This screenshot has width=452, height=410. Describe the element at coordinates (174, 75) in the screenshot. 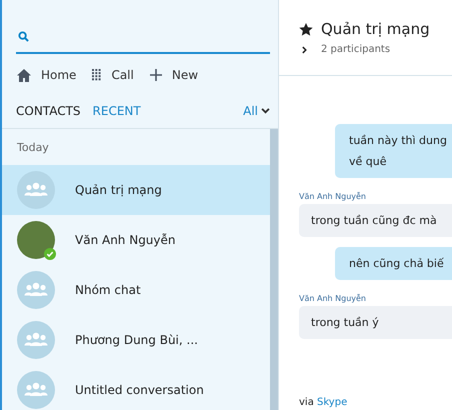

I see `nav-button: New` at that location.